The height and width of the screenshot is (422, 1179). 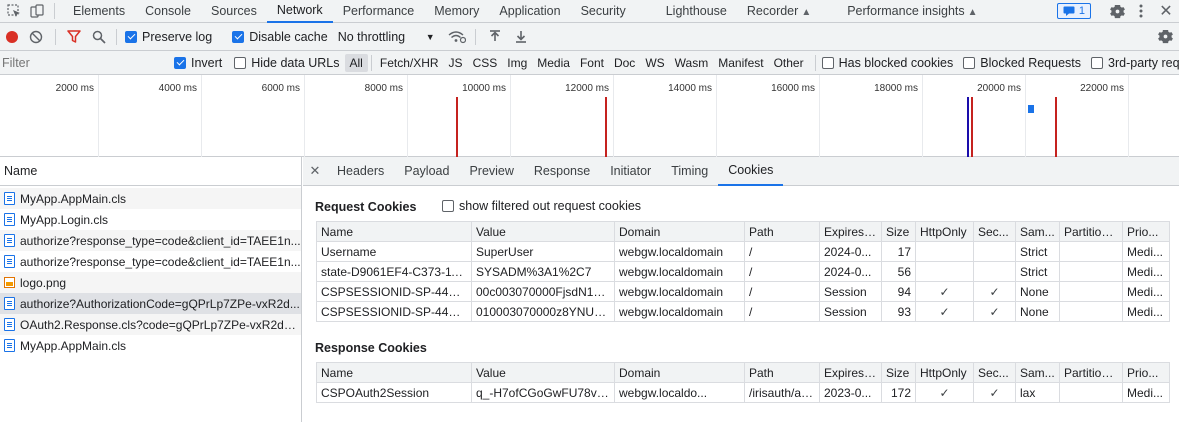 I want to click on filter-type-fetch-xhr: Fetch/XHR, so click(x=409, y=63).